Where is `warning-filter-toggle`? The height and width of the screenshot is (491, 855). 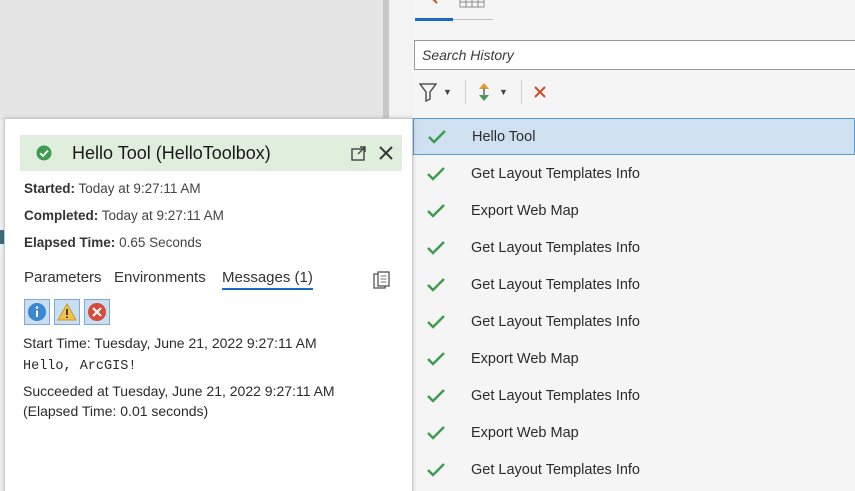 warning-filter-toggle is located at coordinates (67, 312).